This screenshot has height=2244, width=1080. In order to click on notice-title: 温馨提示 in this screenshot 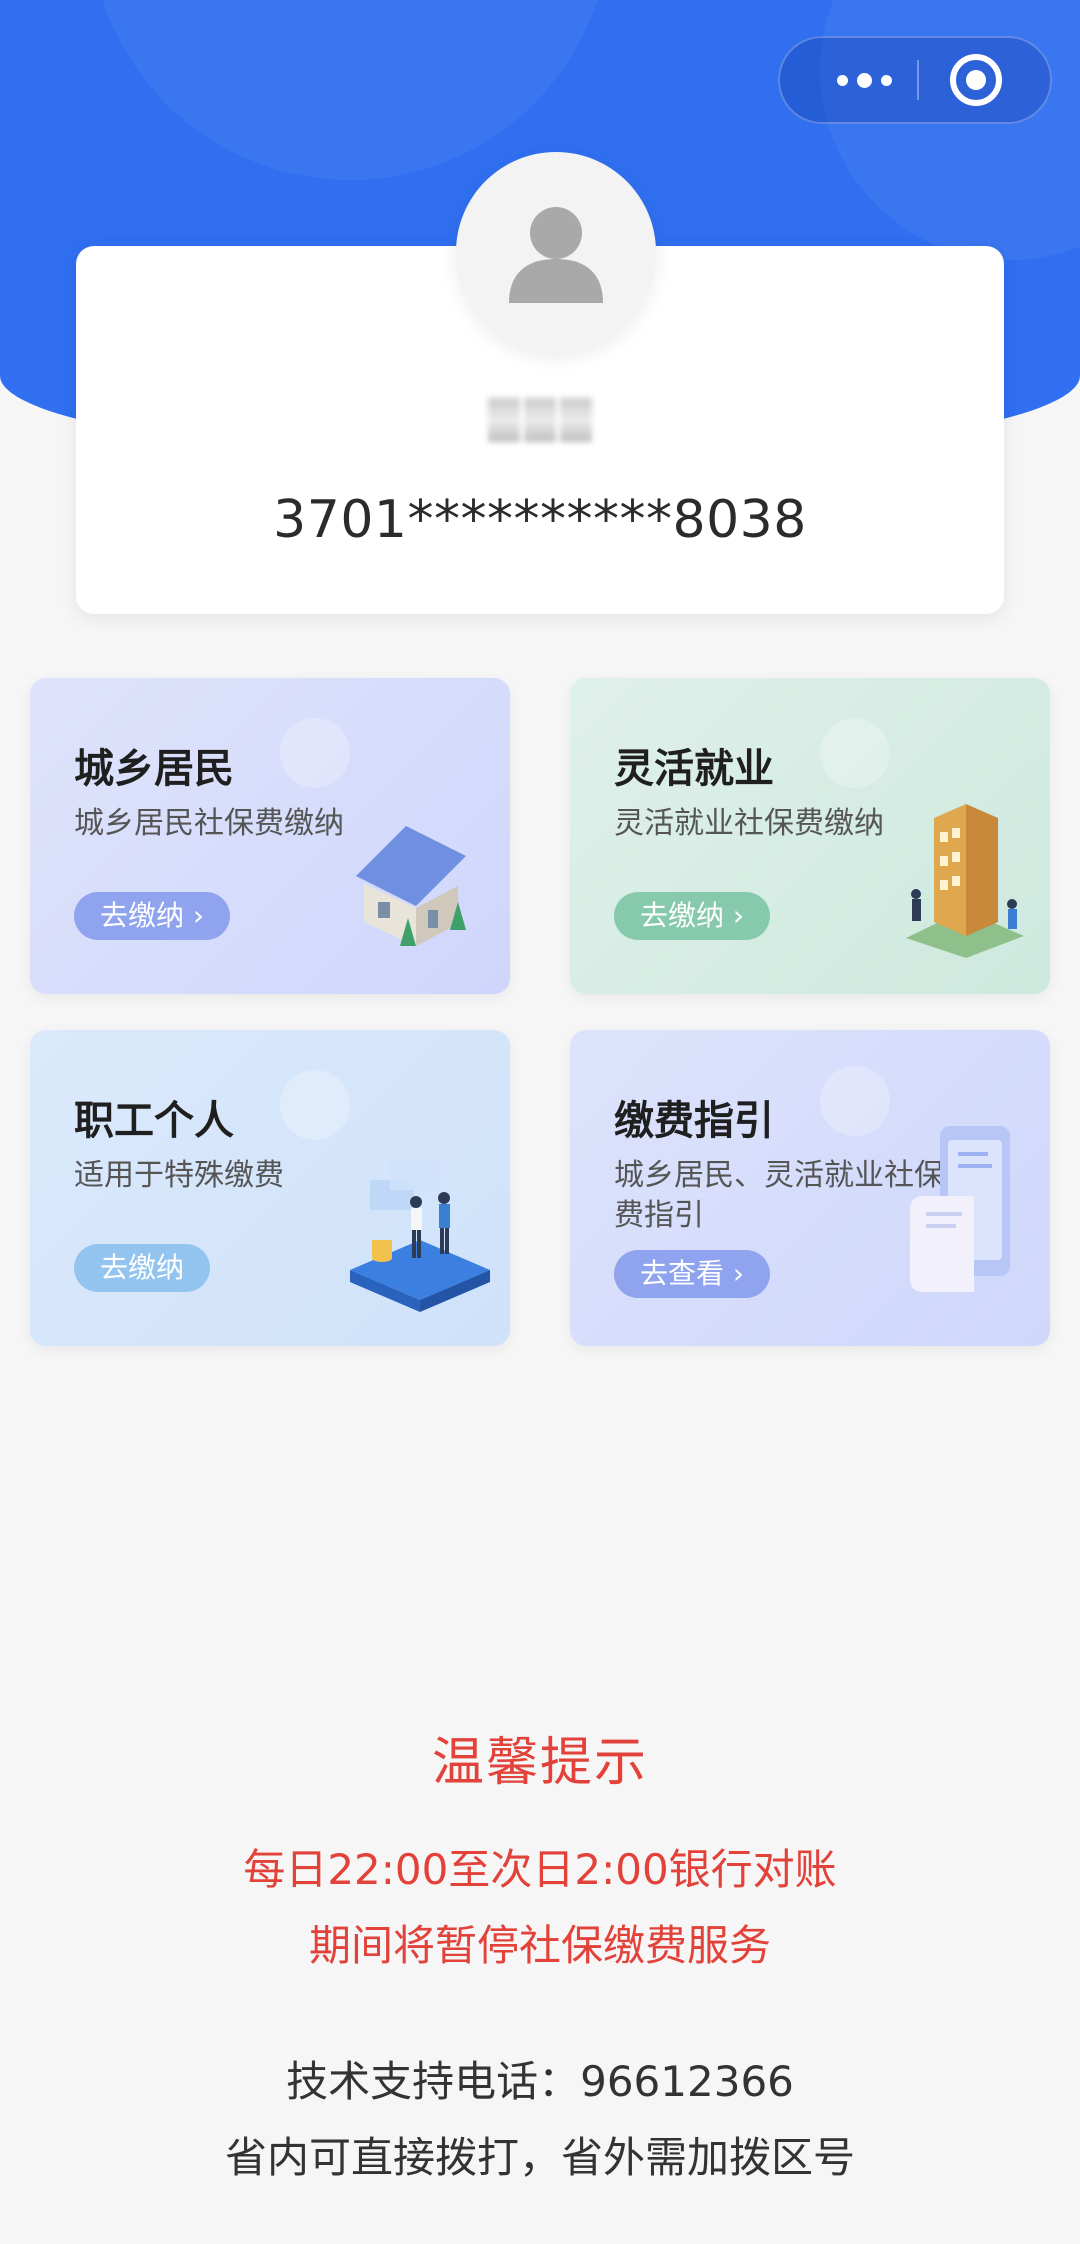, I will do `click(539, 1763)`.